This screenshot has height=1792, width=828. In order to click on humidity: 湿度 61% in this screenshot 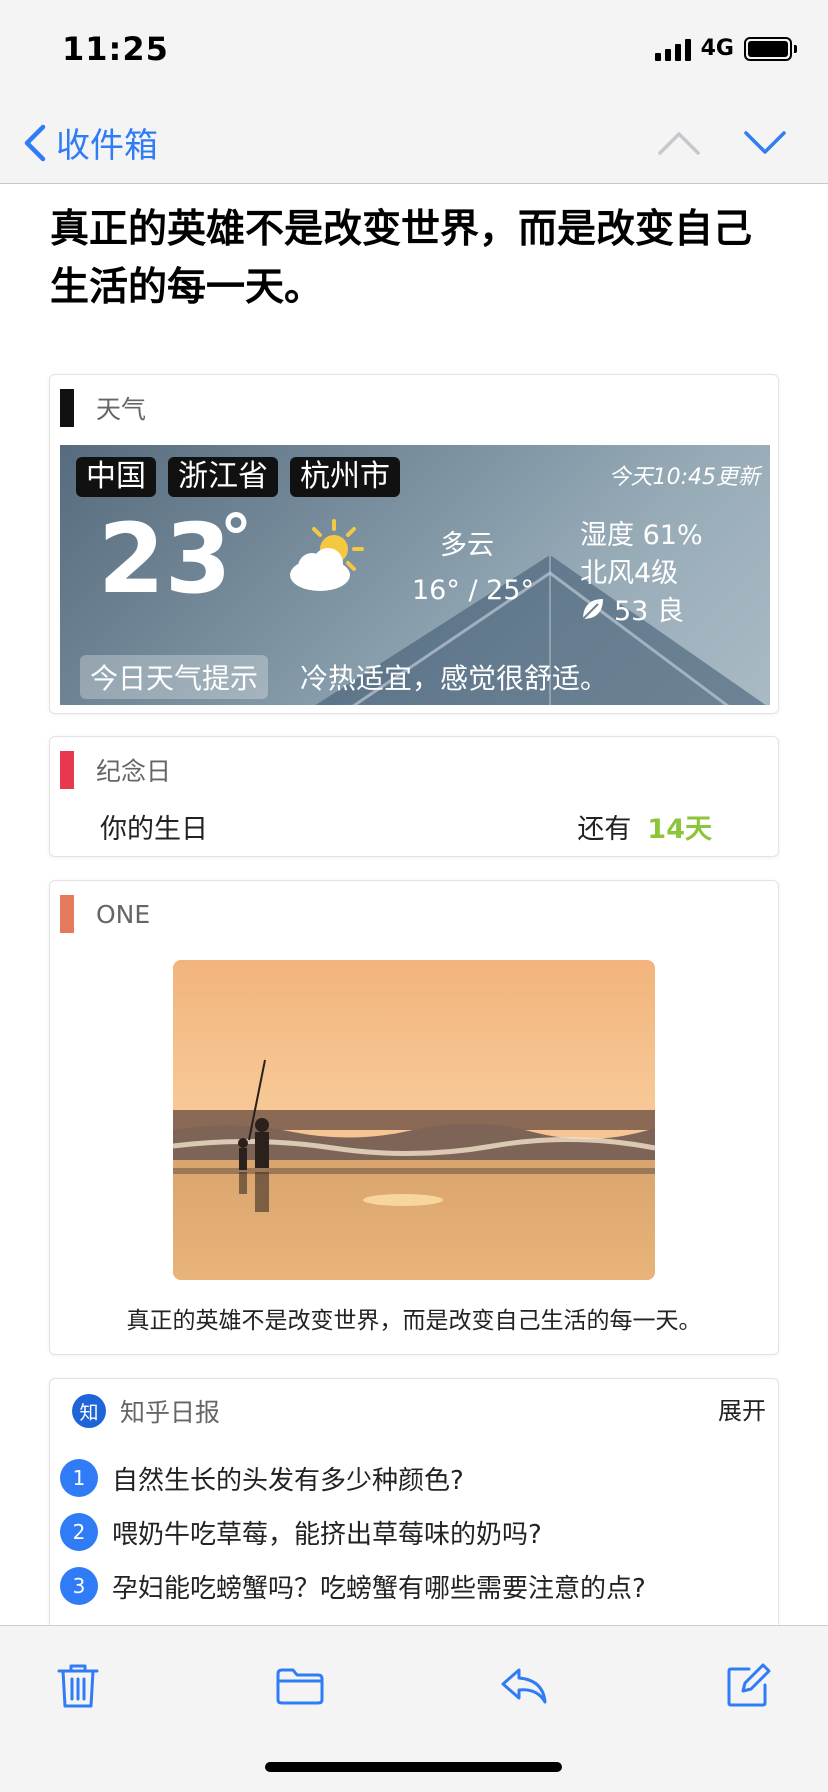, I will do `click(641, 535)`.